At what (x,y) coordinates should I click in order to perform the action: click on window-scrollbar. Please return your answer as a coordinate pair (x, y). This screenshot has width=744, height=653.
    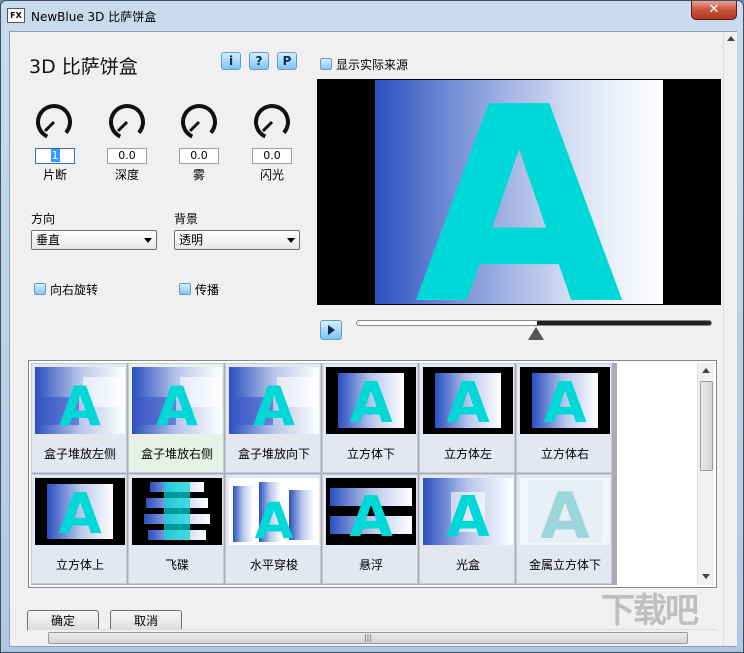
    Looking at the image, I should click on (730, 339).